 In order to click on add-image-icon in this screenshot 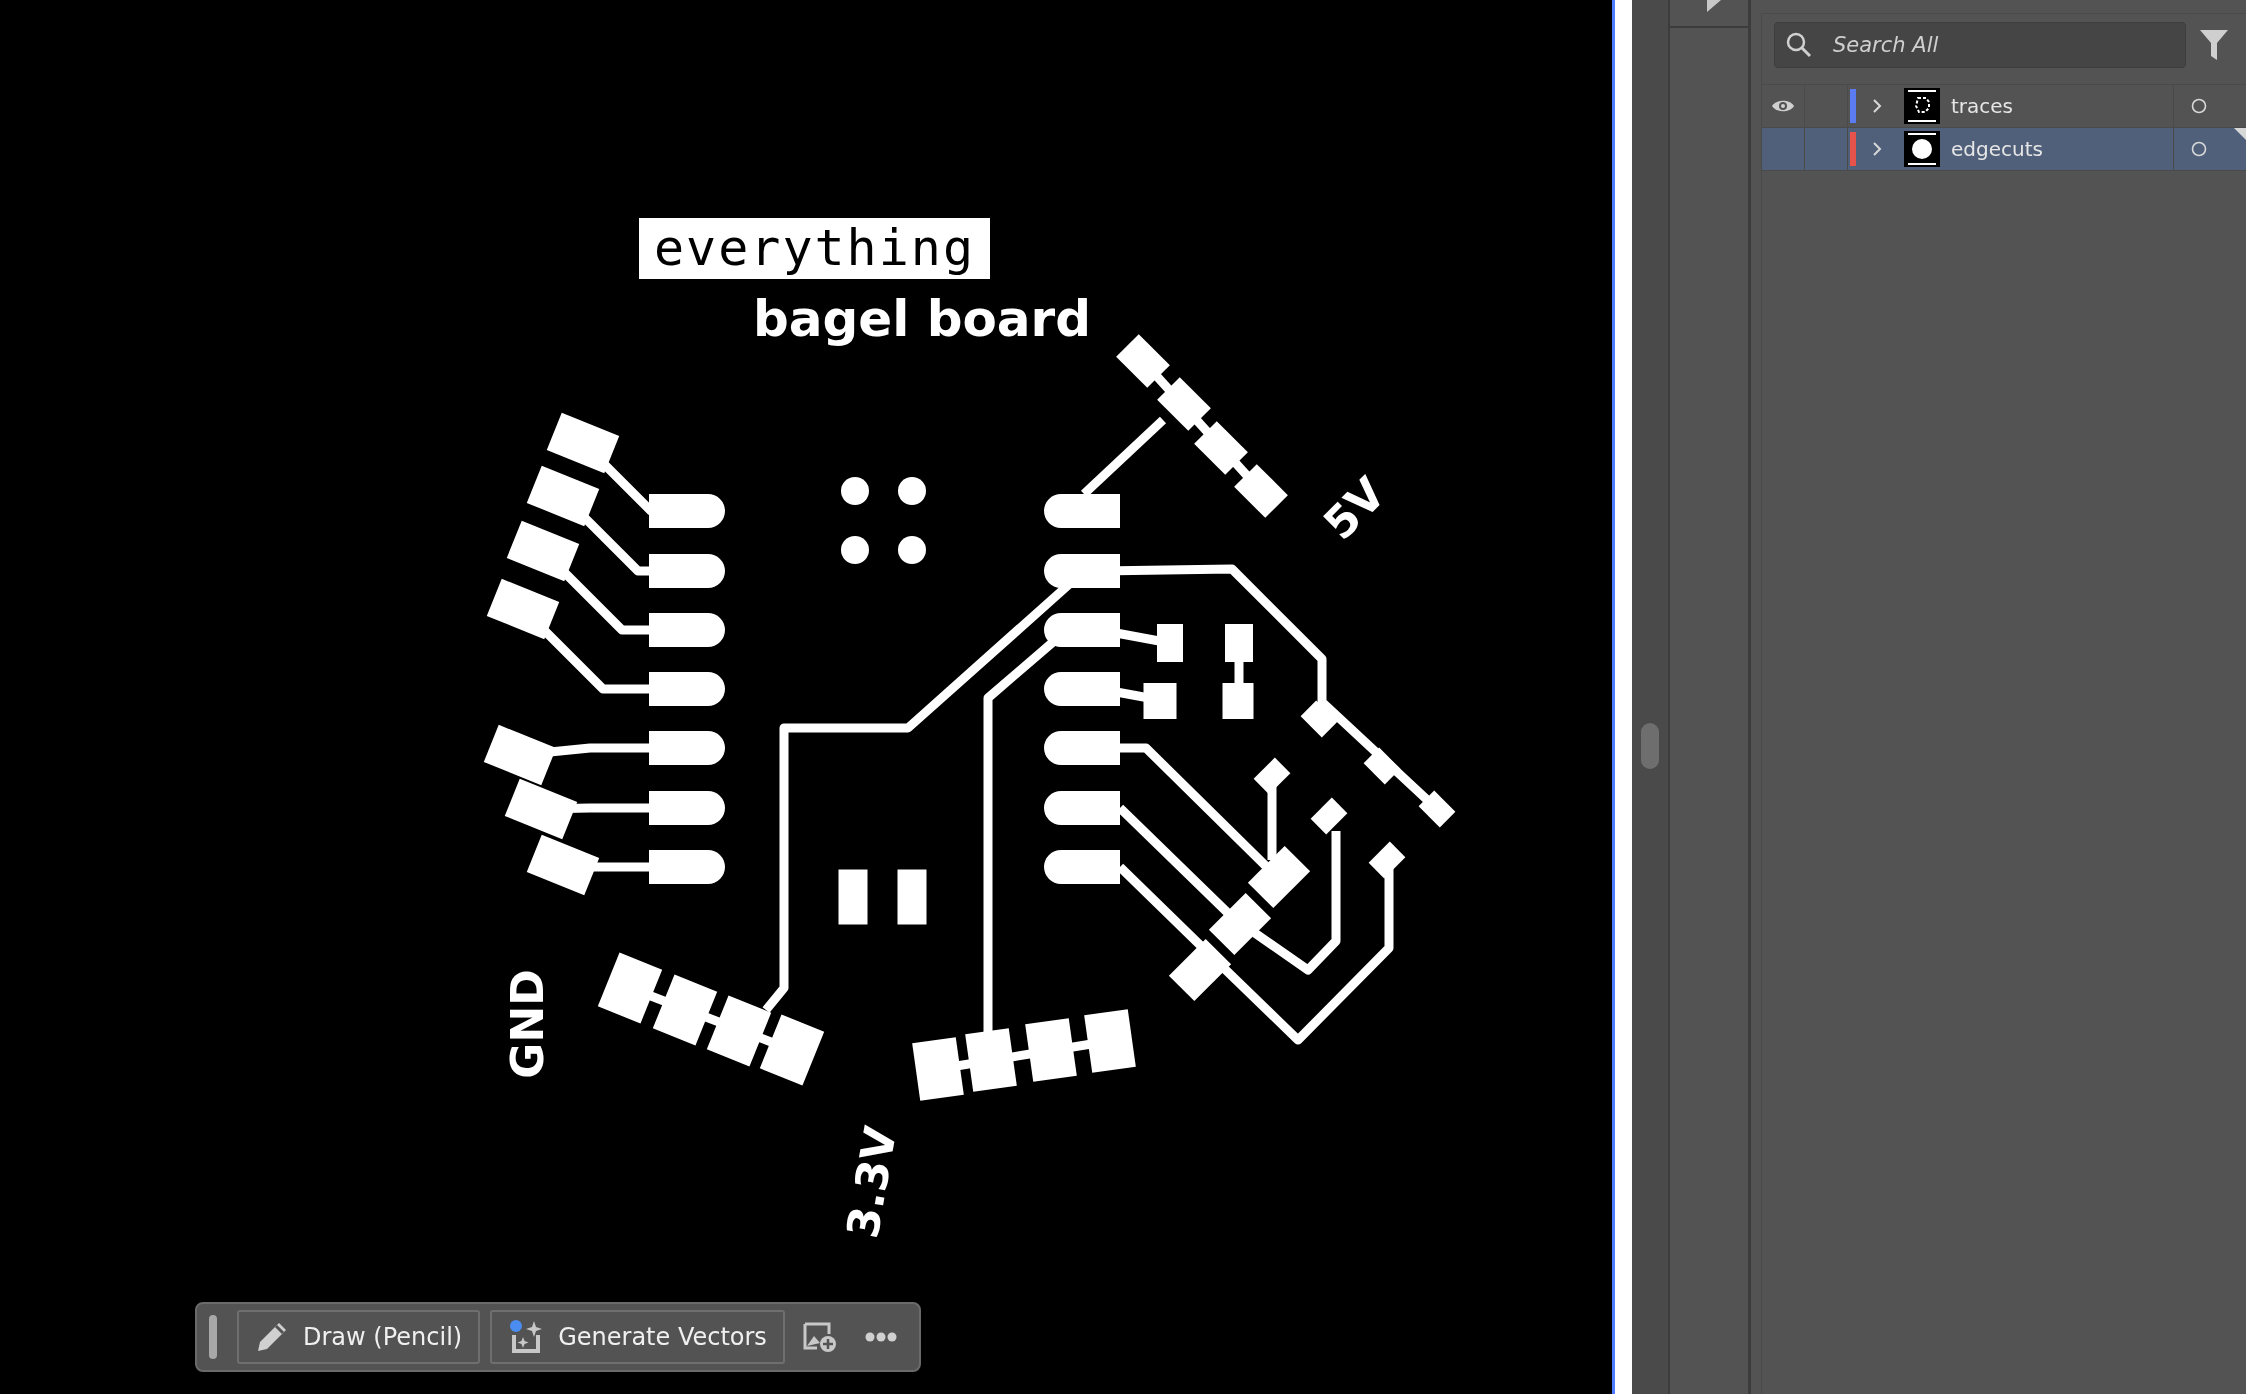, I will do `click(819, 1337)`.